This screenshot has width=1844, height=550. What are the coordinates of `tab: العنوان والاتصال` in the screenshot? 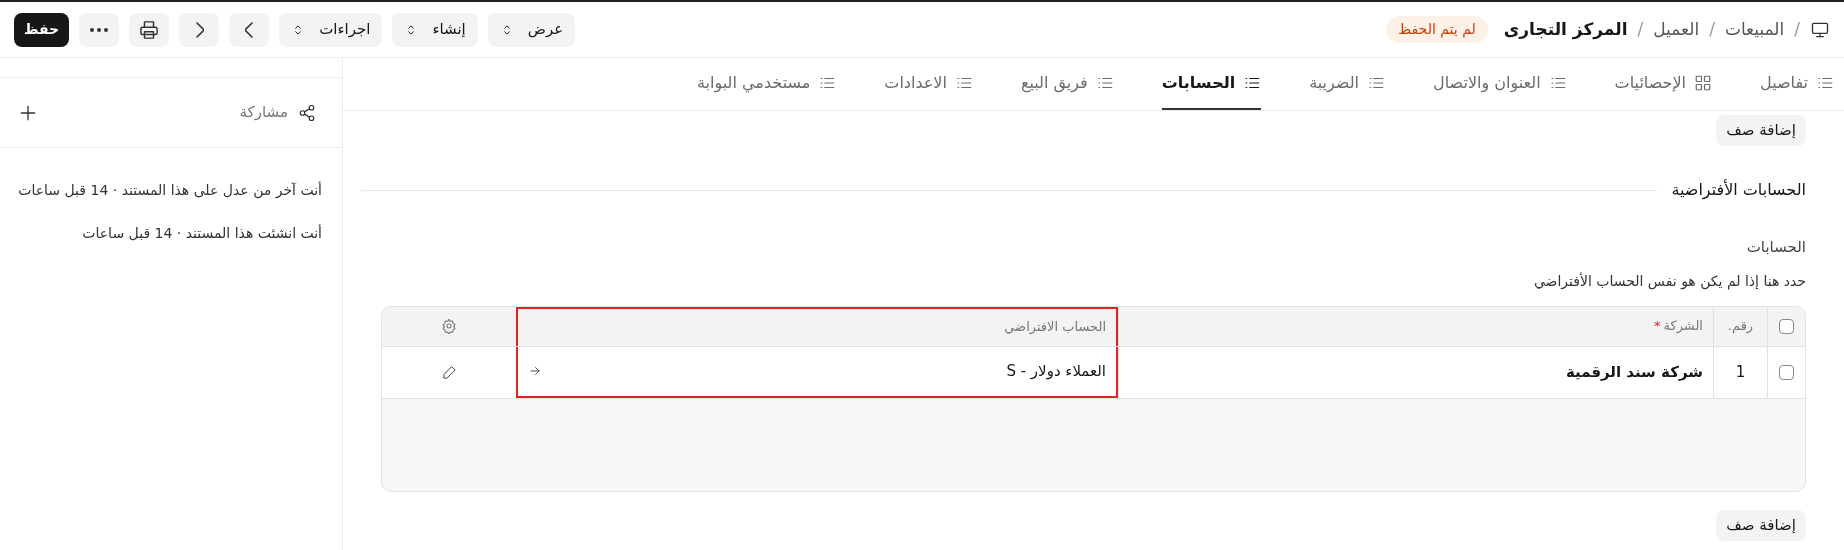 It's located at (1500, 84).